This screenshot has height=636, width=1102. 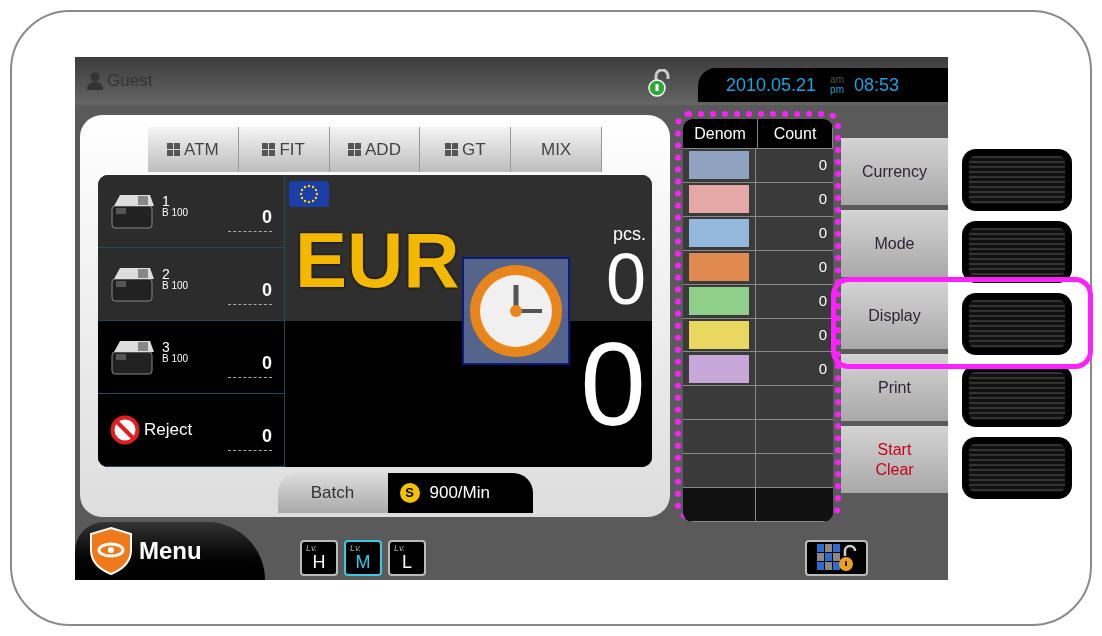 I want to click on mode-tab: GT, so click(x=466, y=149).